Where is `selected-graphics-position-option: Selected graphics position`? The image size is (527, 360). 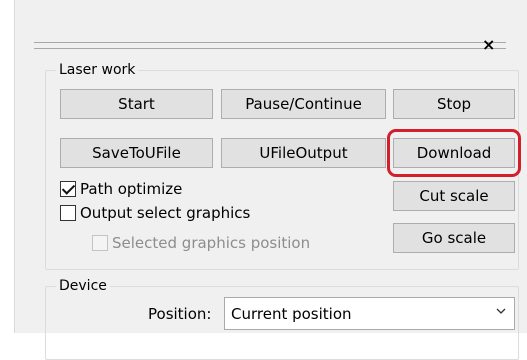
selected-graphics-position-option: Selected graphics position is located at coordinates (201, 243).